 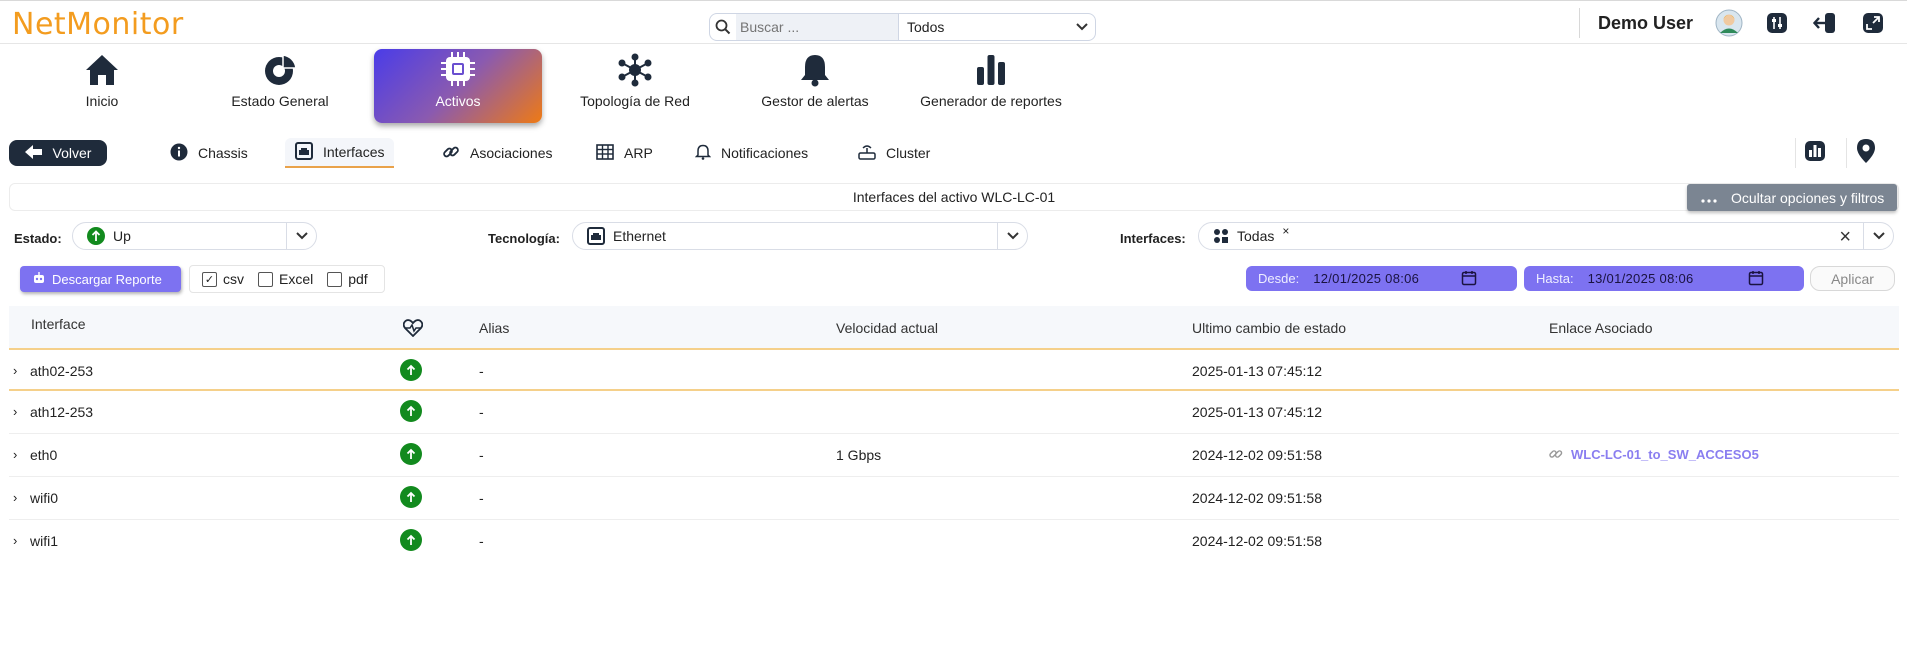 I want to click on table-row: › ath12-253 - 2025-01-13 07:45:12, so click(x=954, y=412).